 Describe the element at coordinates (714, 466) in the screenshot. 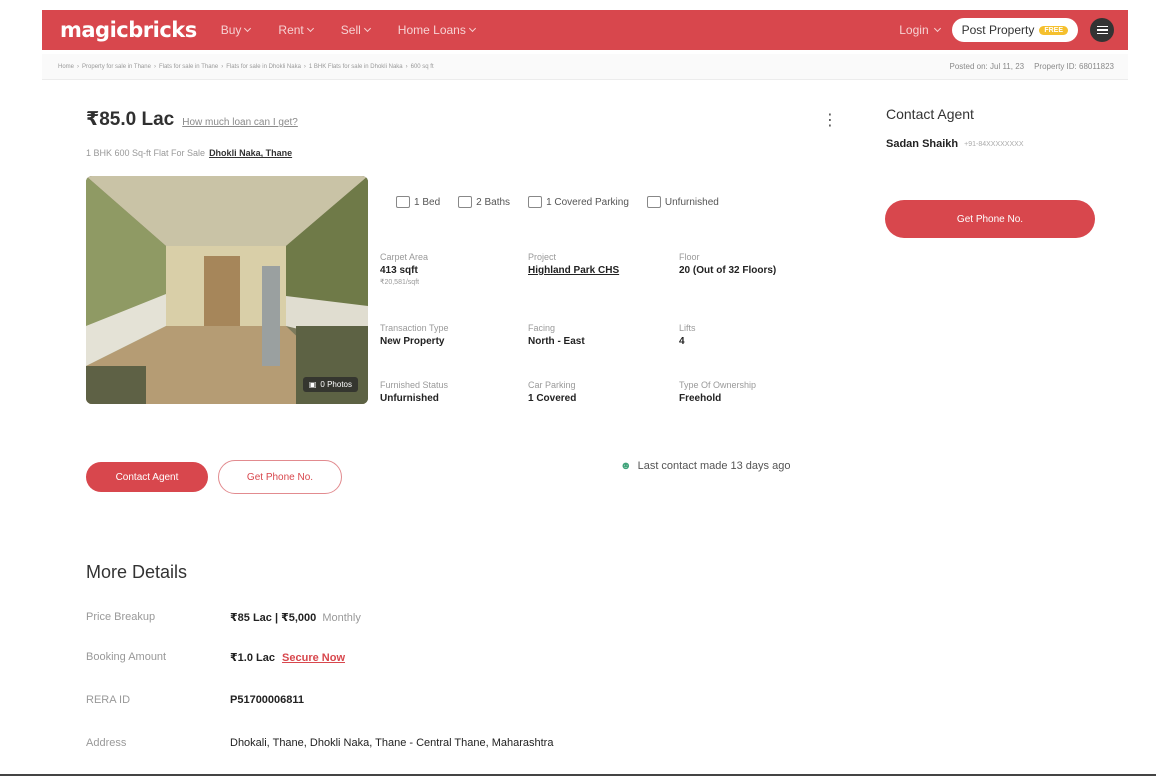

I see `last-contact-text: Last contact made 13 days ago` at that location.